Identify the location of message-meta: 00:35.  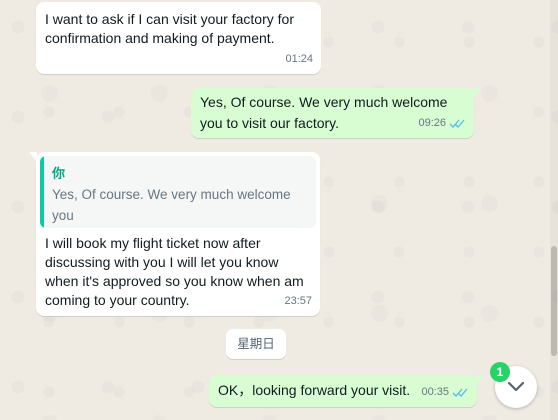
(445, 392).